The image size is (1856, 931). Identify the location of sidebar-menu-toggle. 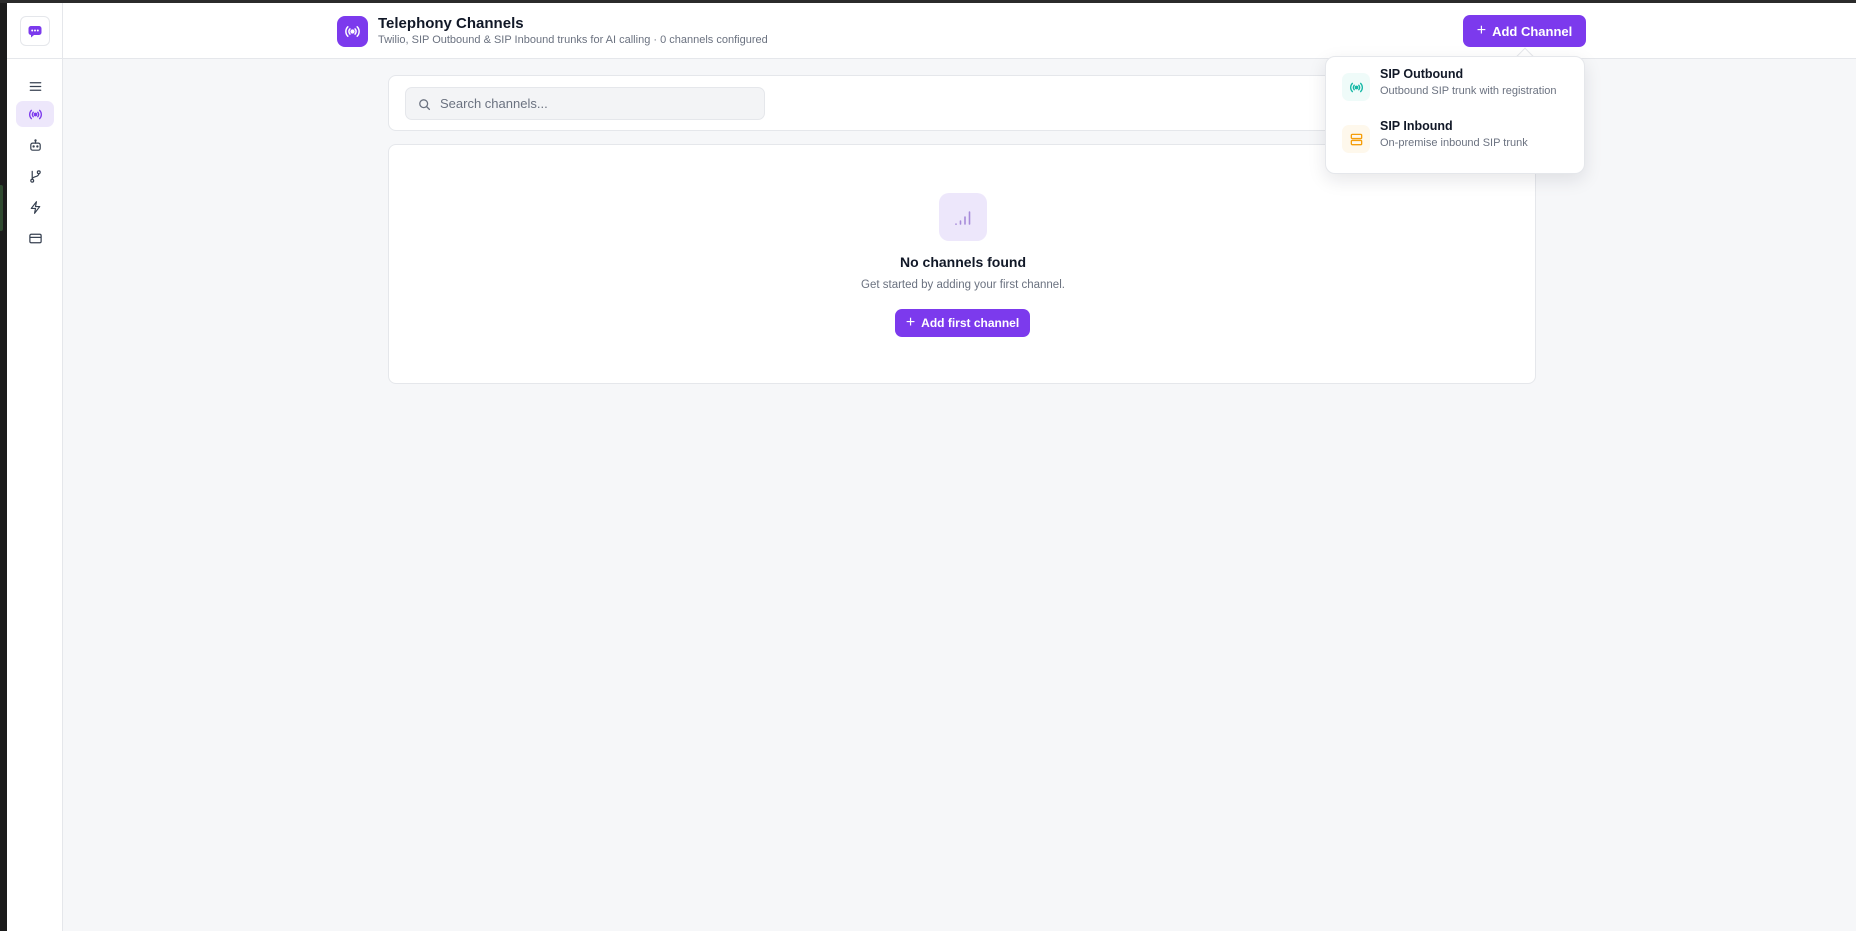
(35, 86).